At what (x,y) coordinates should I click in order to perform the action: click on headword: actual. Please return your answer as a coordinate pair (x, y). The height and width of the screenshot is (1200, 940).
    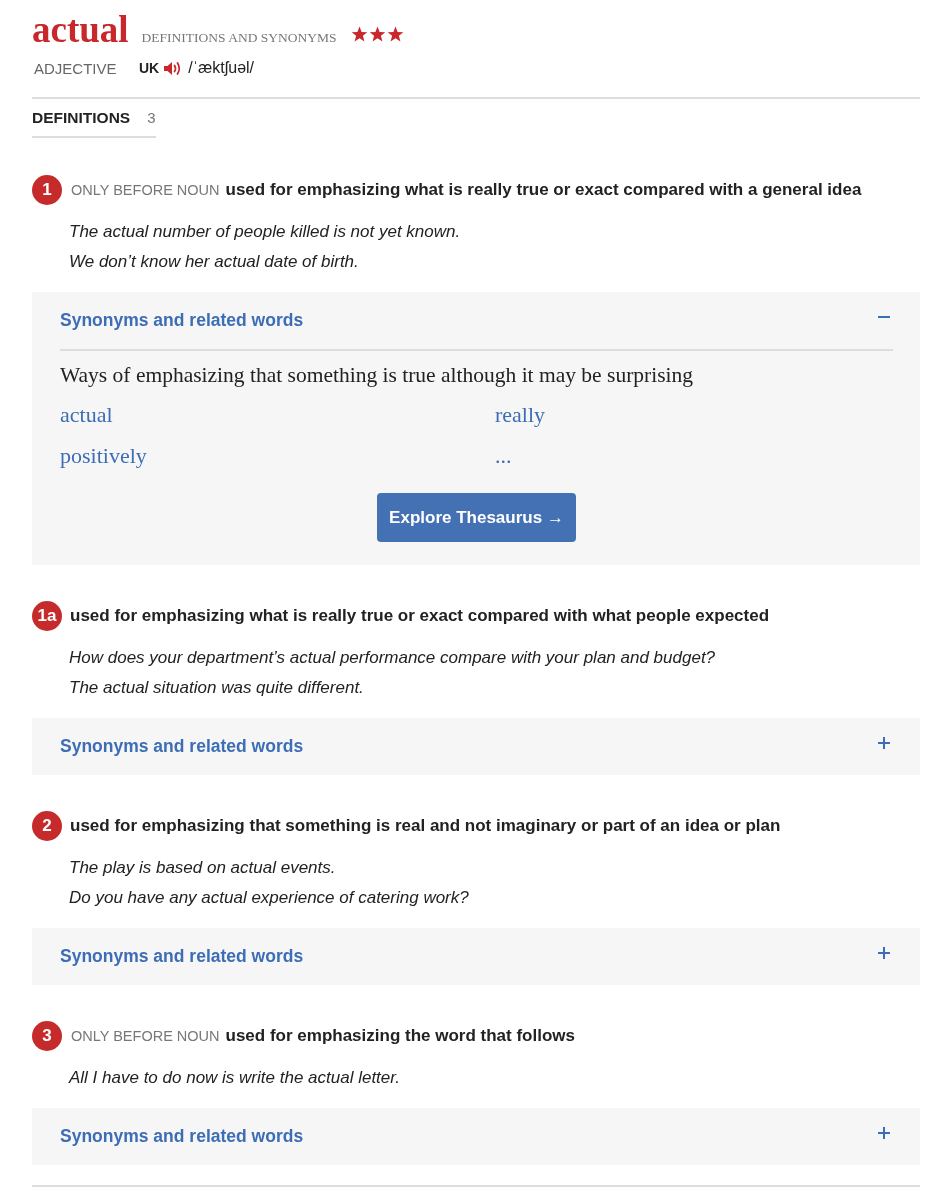
    Looking at the image, I should click on (80, 30).